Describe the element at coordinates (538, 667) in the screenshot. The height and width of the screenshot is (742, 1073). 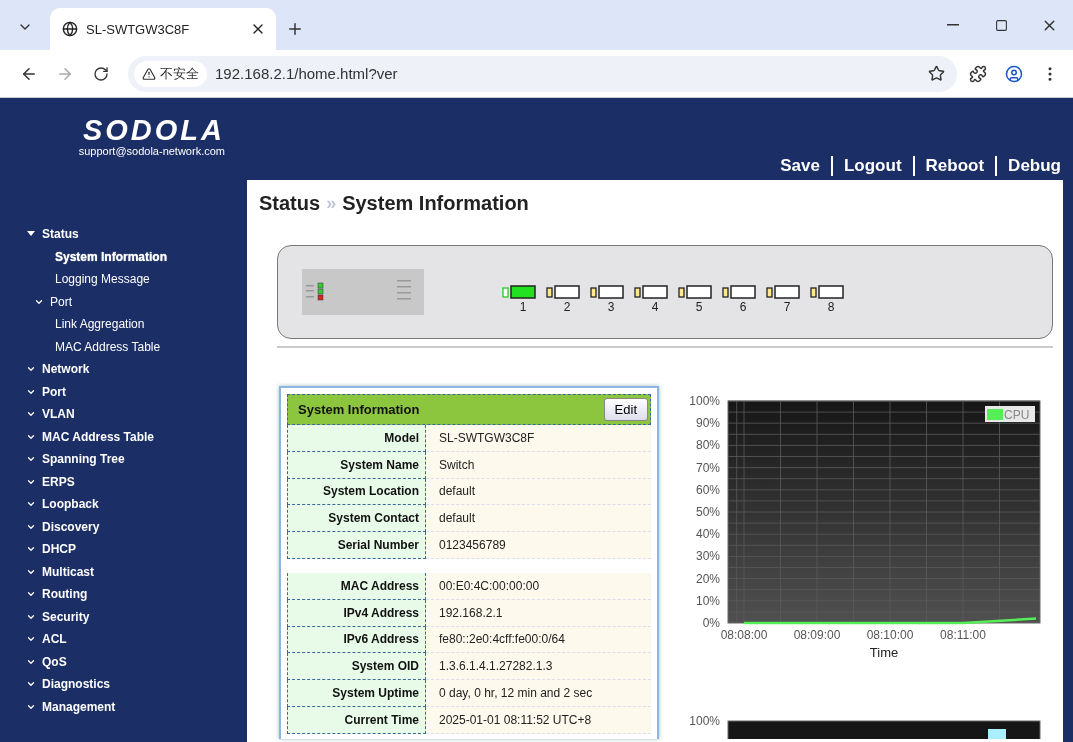
I see `field-value: 1.3.6.1.4.1.27282.1.3` at that location.